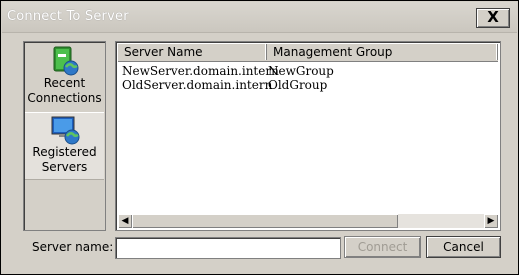  I want to click on horizontal-scrollbar: ◀ ▶, so click(308, 221).